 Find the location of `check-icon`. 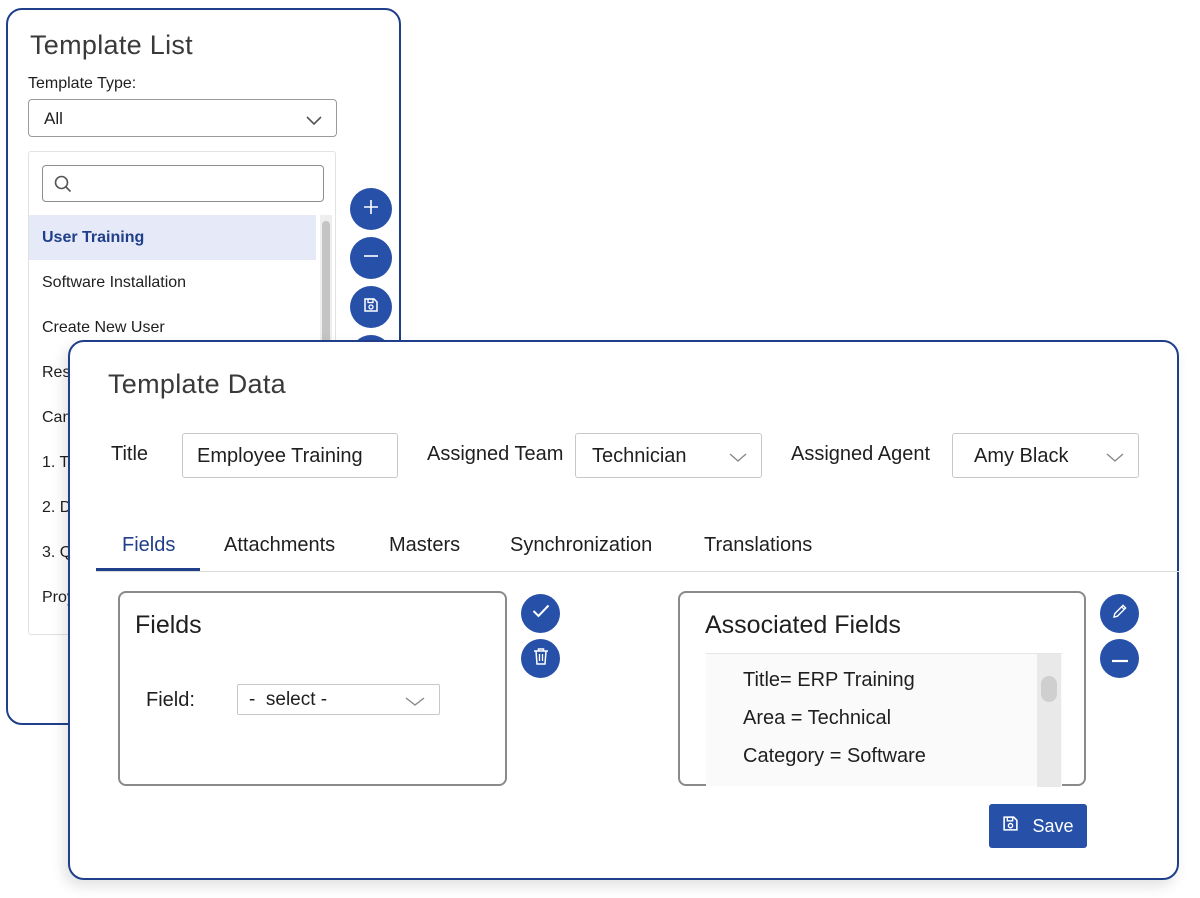

check-icon is located at coordinates (541, 613).